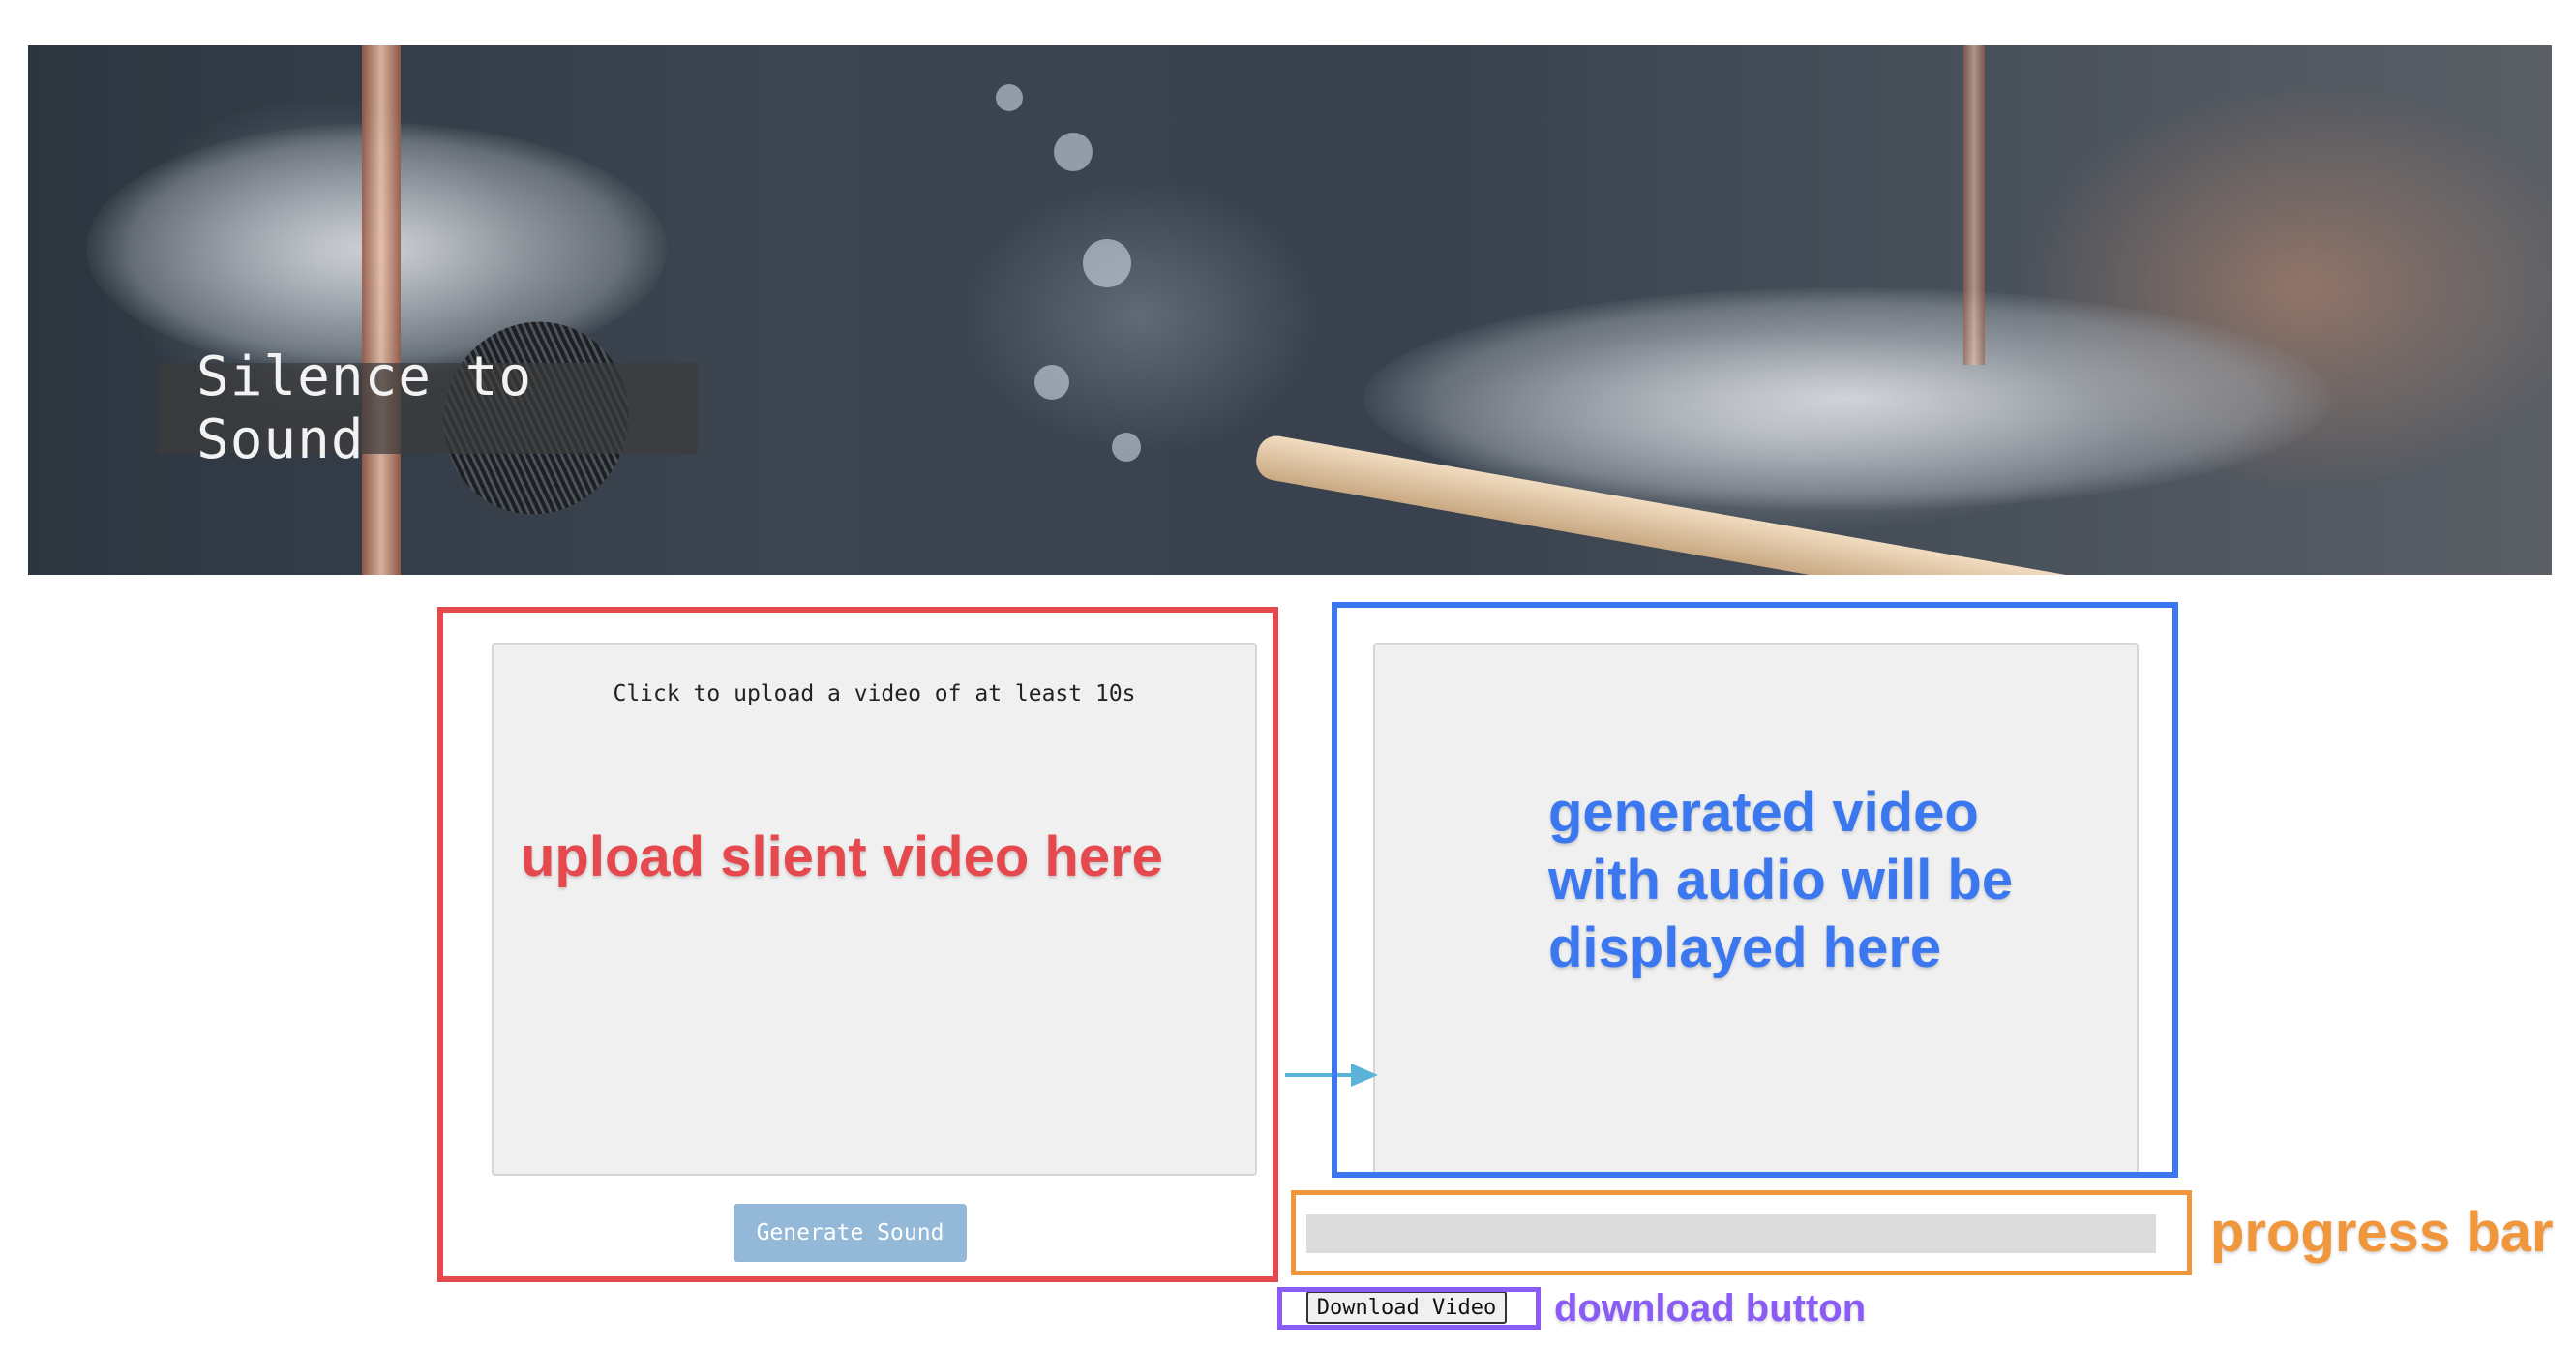 The width and height of the screenshot is (2576, 1349). Describe the element at coordinates (1974, 205) in the screenshot. I see `stand-shape` at that location.